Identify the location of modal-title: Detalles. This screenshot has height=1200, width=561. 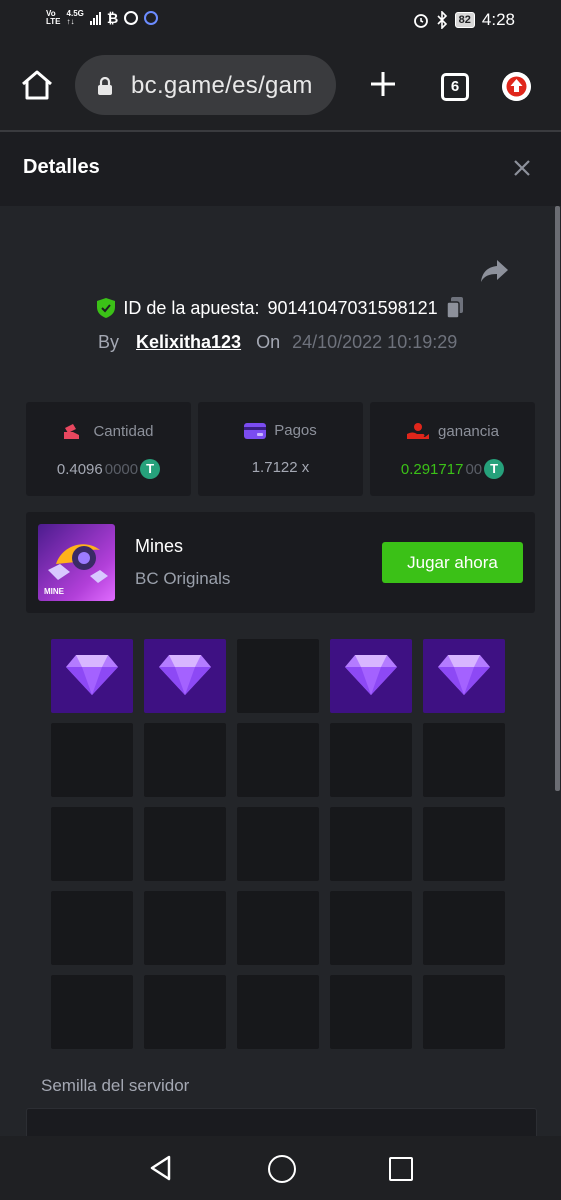
(61, 167).